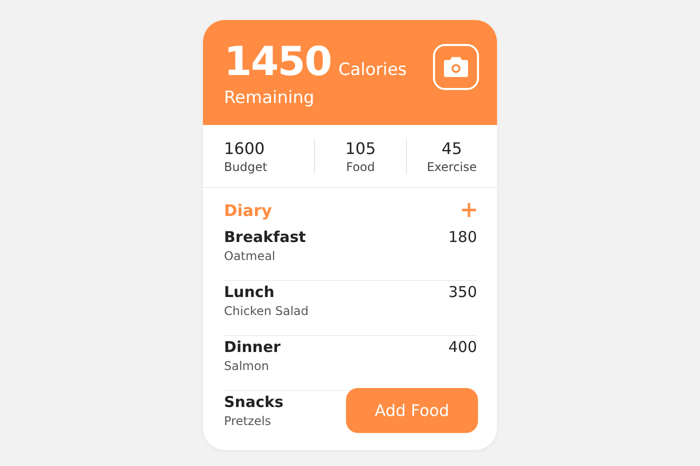 The image size is (700, 466). I want to click on meal-food: Oatmeal, so click(250, 256).